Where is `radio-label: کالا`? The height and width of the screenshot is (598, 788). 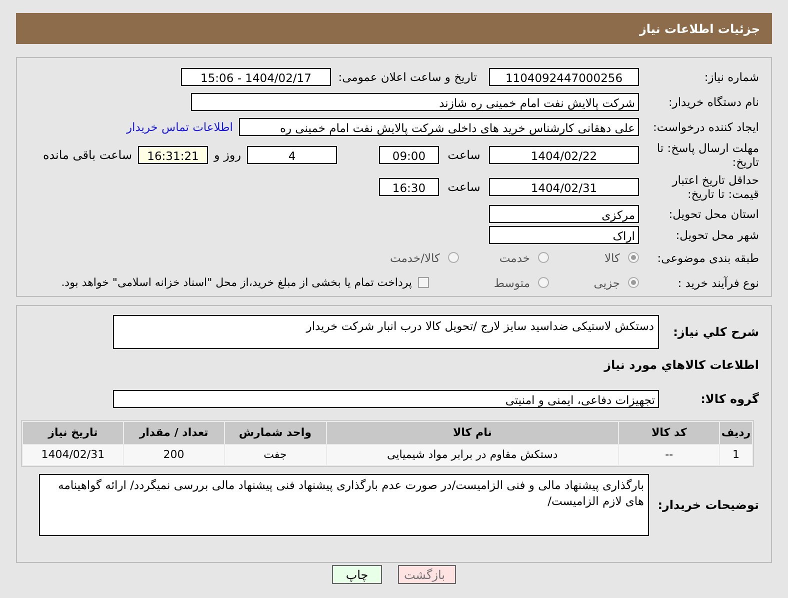
radio-label: کالا is located at coordinates (612, 257).